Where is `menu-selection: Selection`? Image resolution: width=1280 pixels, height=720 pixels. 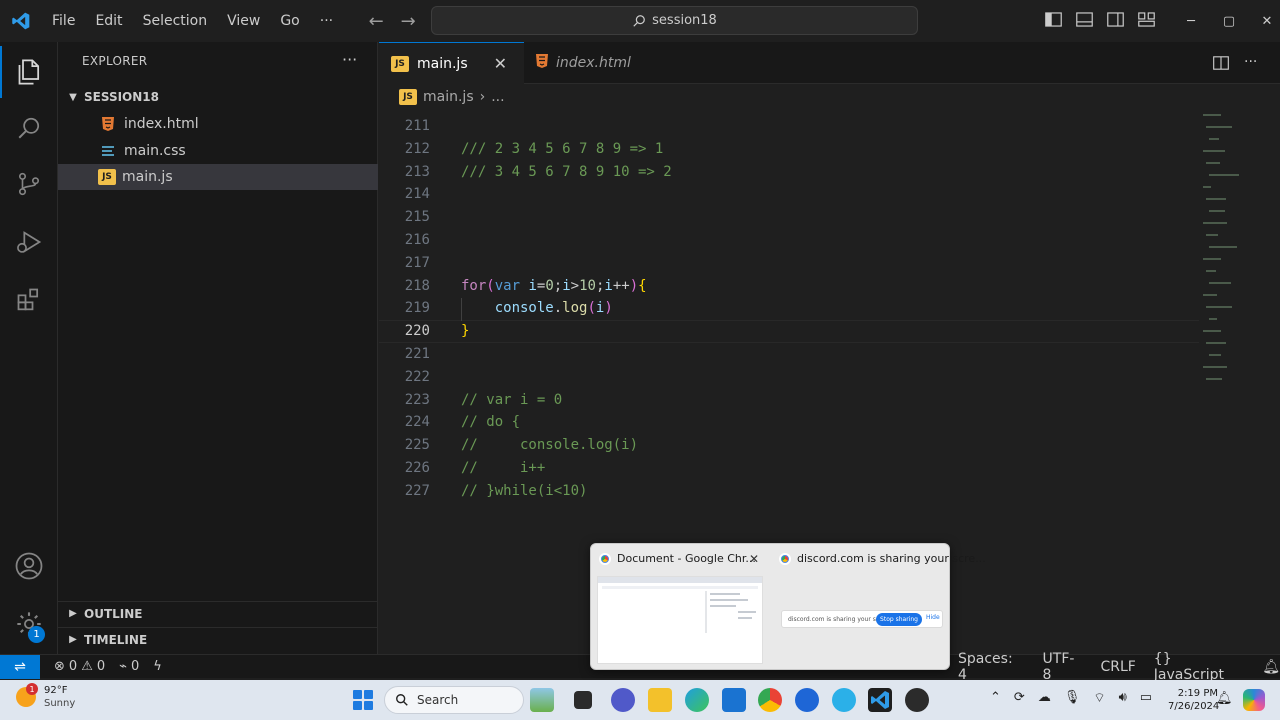 menu-selection: Selection is located at coordinates (175, 21).